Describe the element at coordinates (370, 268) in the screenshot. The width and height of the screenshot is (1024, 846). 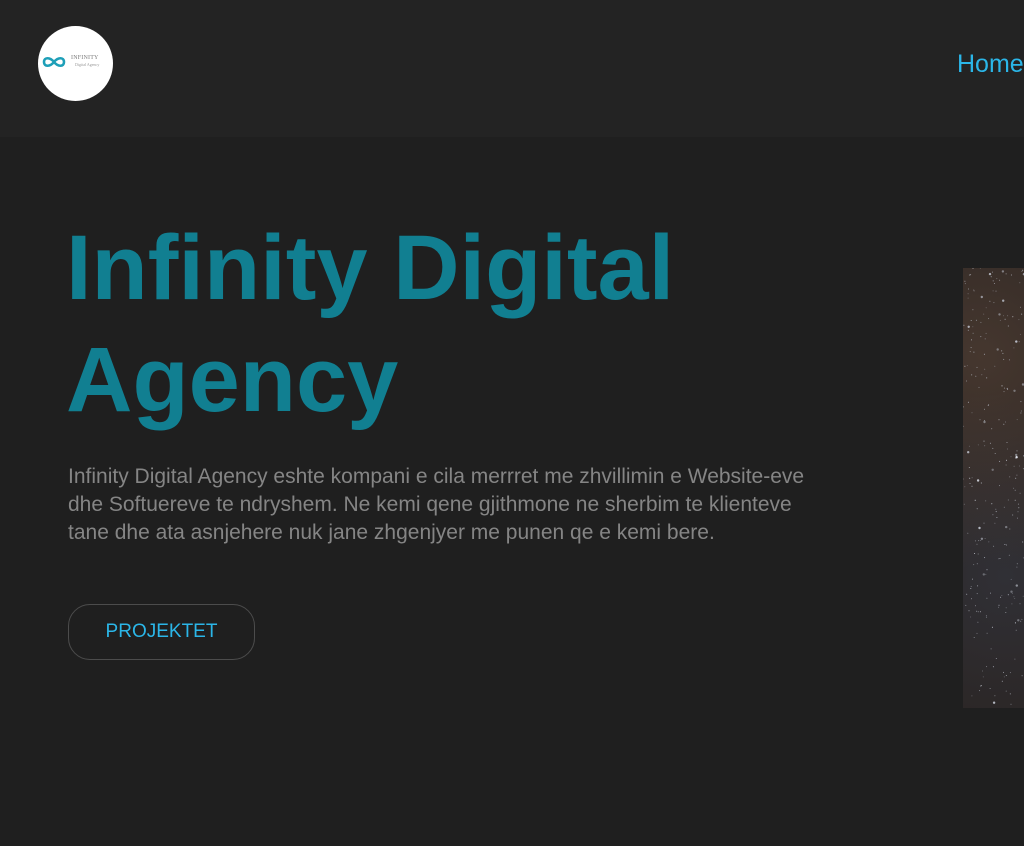
I see `hero-title-line-1: Infinity Digital` at that location.